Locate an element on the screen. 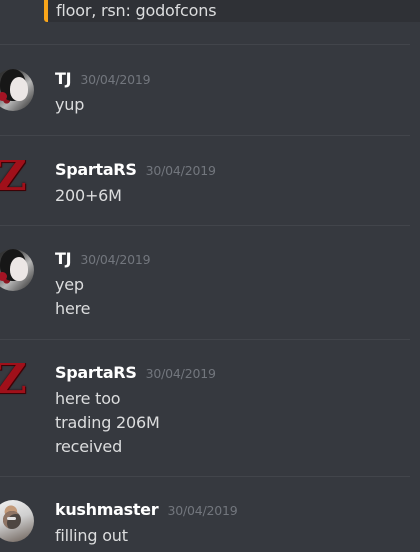 This screenshot has width=420, height=552. message-header: kushmaster 30/04/2019 is located at coordinates (146, 509).